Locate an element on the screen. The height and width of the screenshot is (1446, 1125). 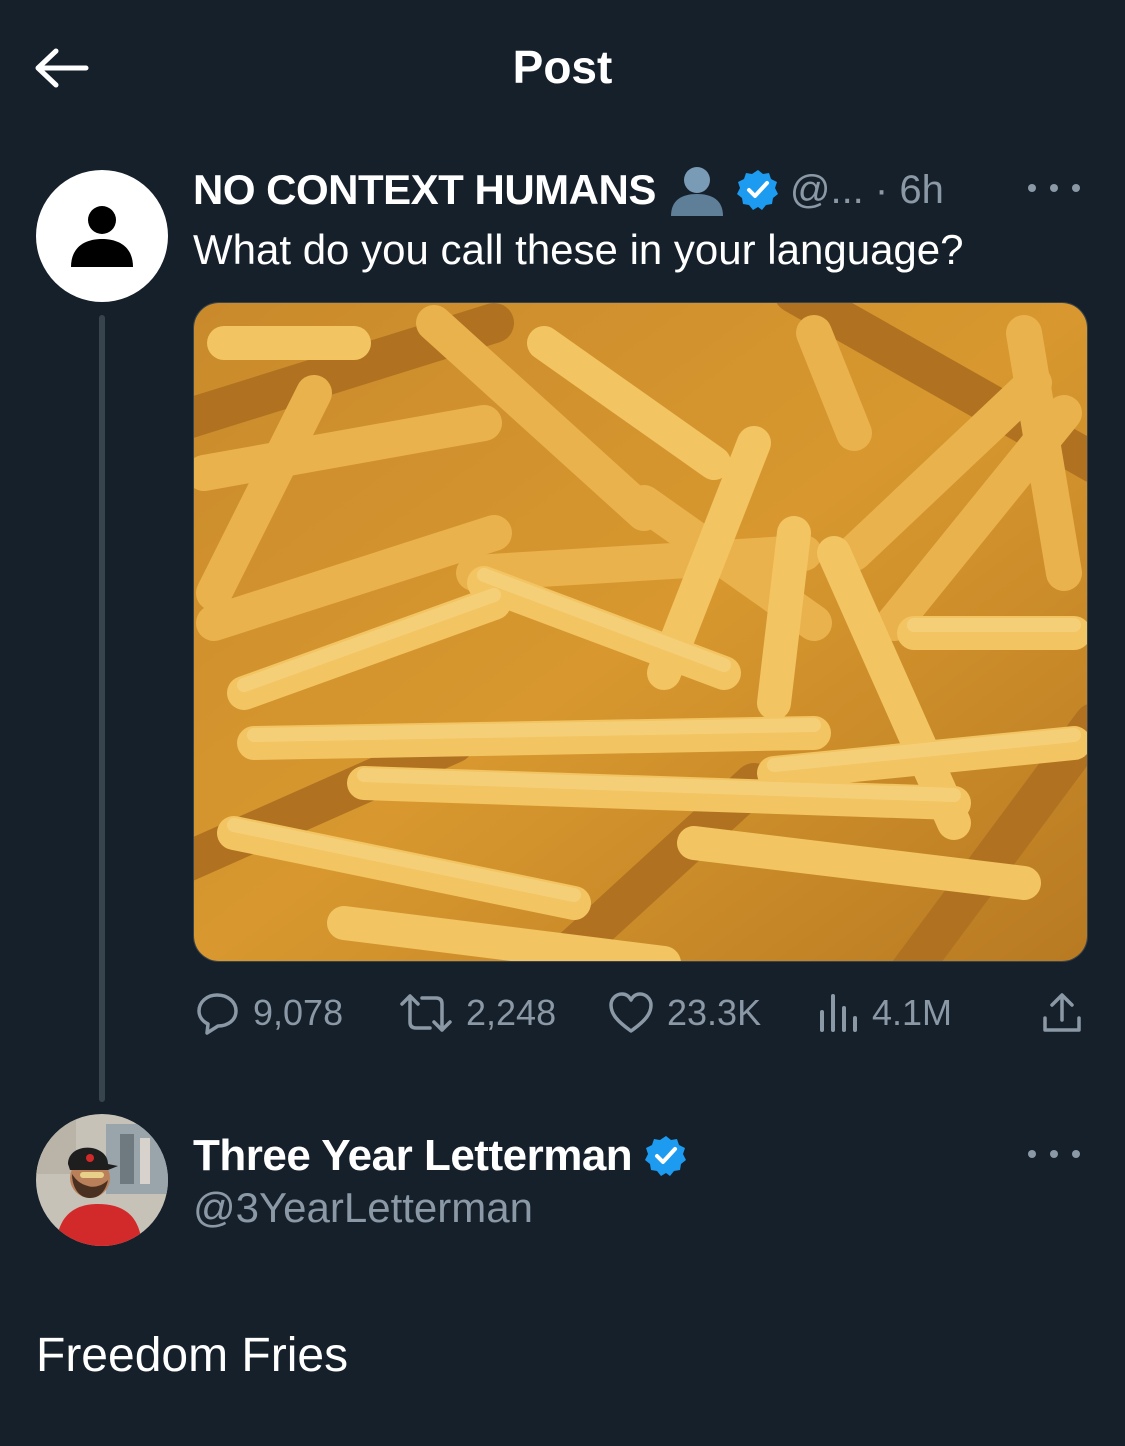
reply-bubble-icon is located at coordinates (217, 1014).